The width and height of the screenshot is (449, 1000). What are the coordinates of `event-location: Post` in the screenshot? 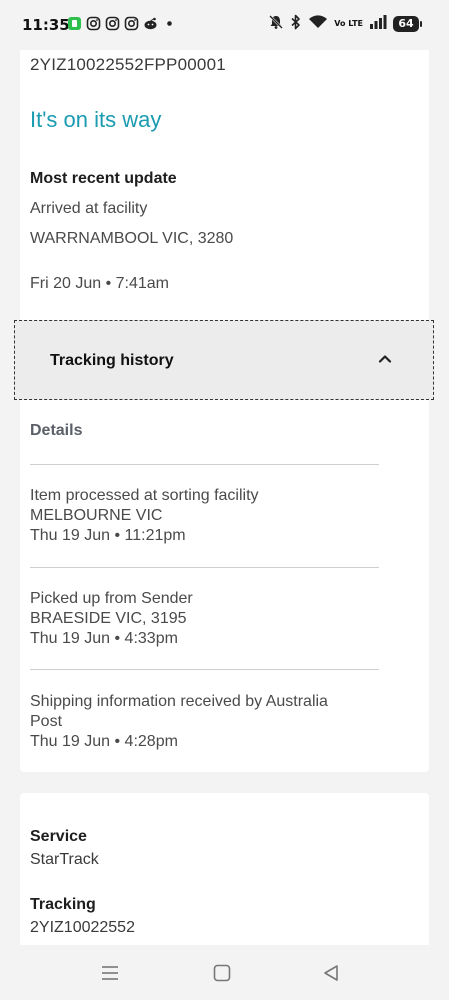 It's located at (46, 721).